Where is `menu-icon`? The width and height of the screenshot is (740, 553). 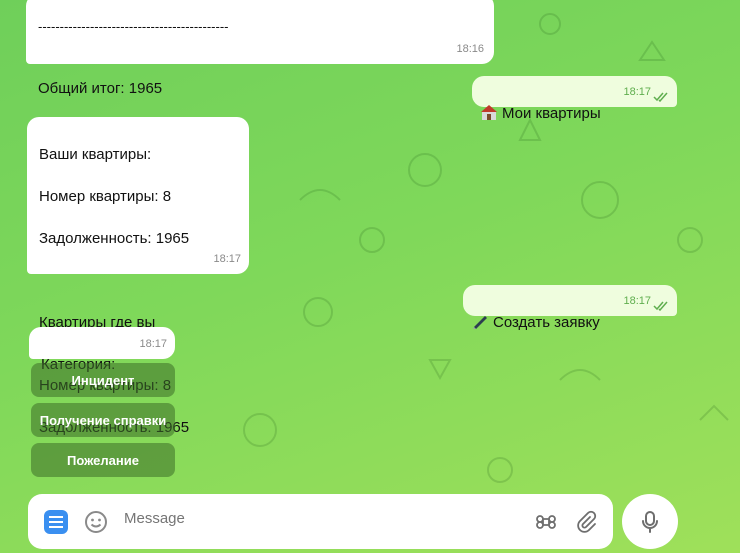 menu-icon is located at coordinates (56, 522).